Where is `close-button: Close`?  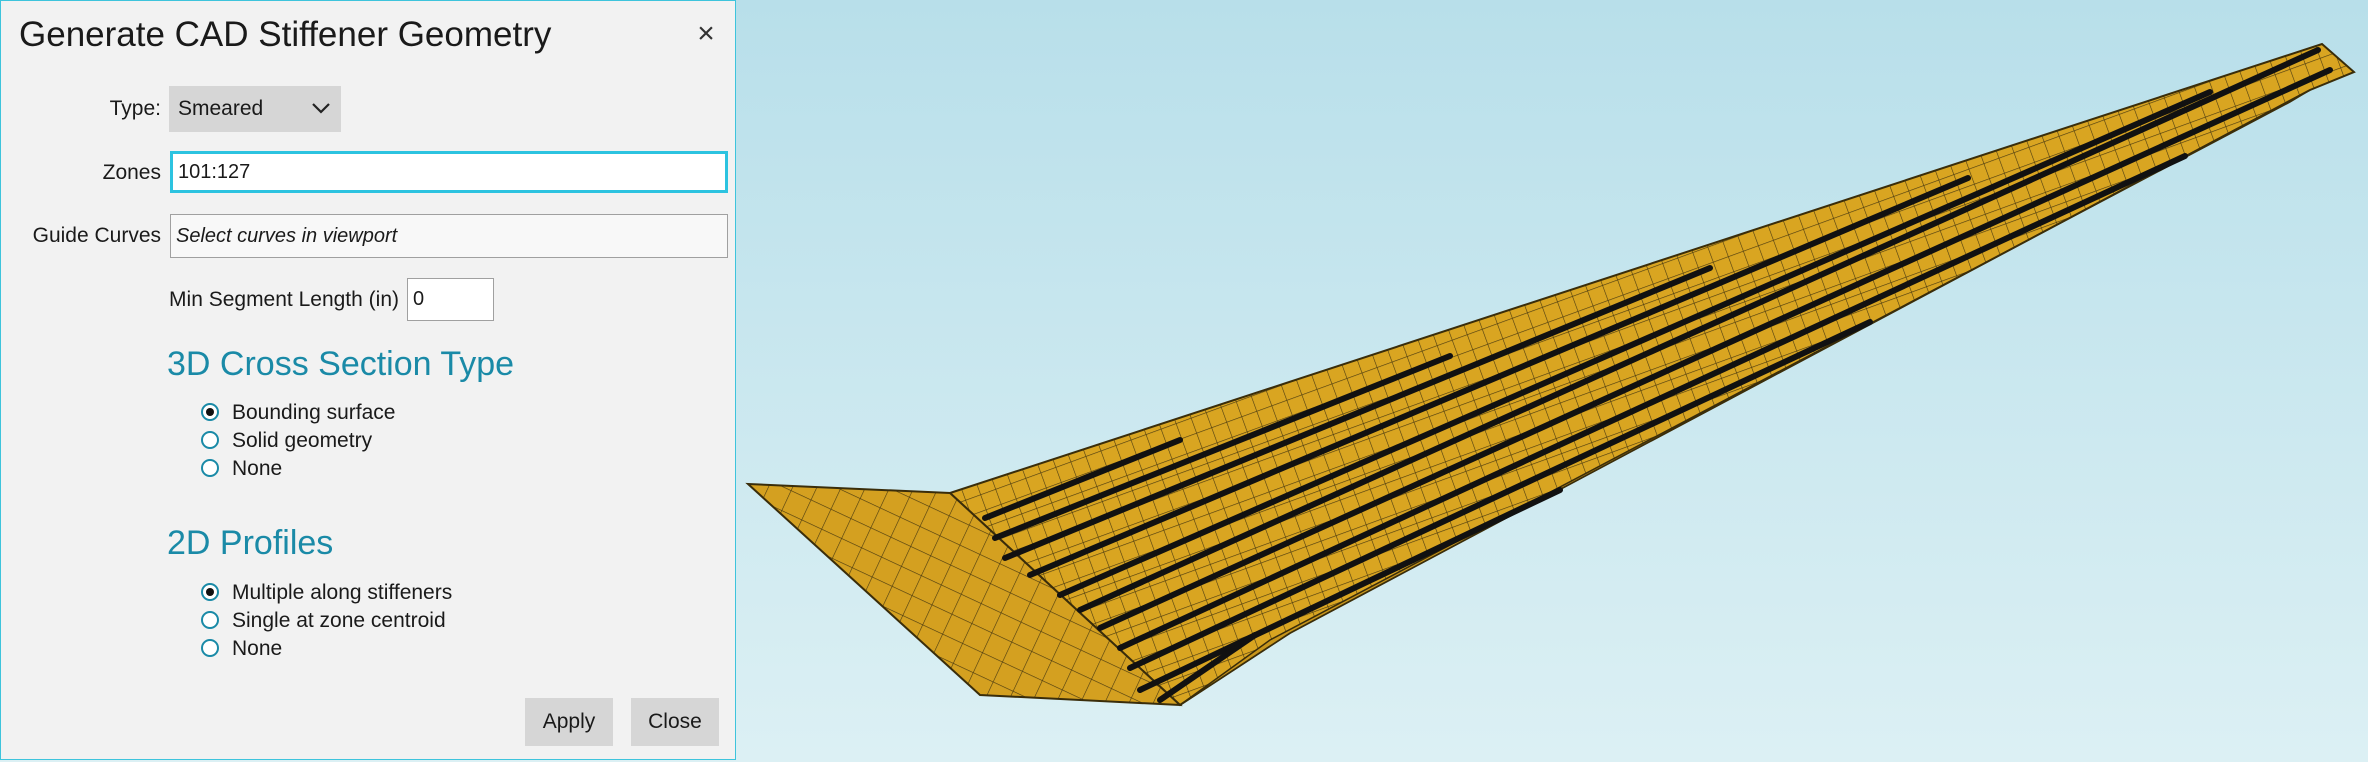
close-button: Close is located at coordinates (675, 722).